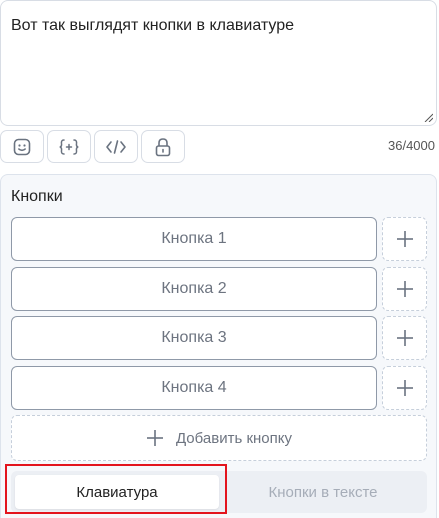  What do you see at coordinates (411, 145) in the screenshot?
I see `character-counter: 36/4000` at bounding box center [411, 145].